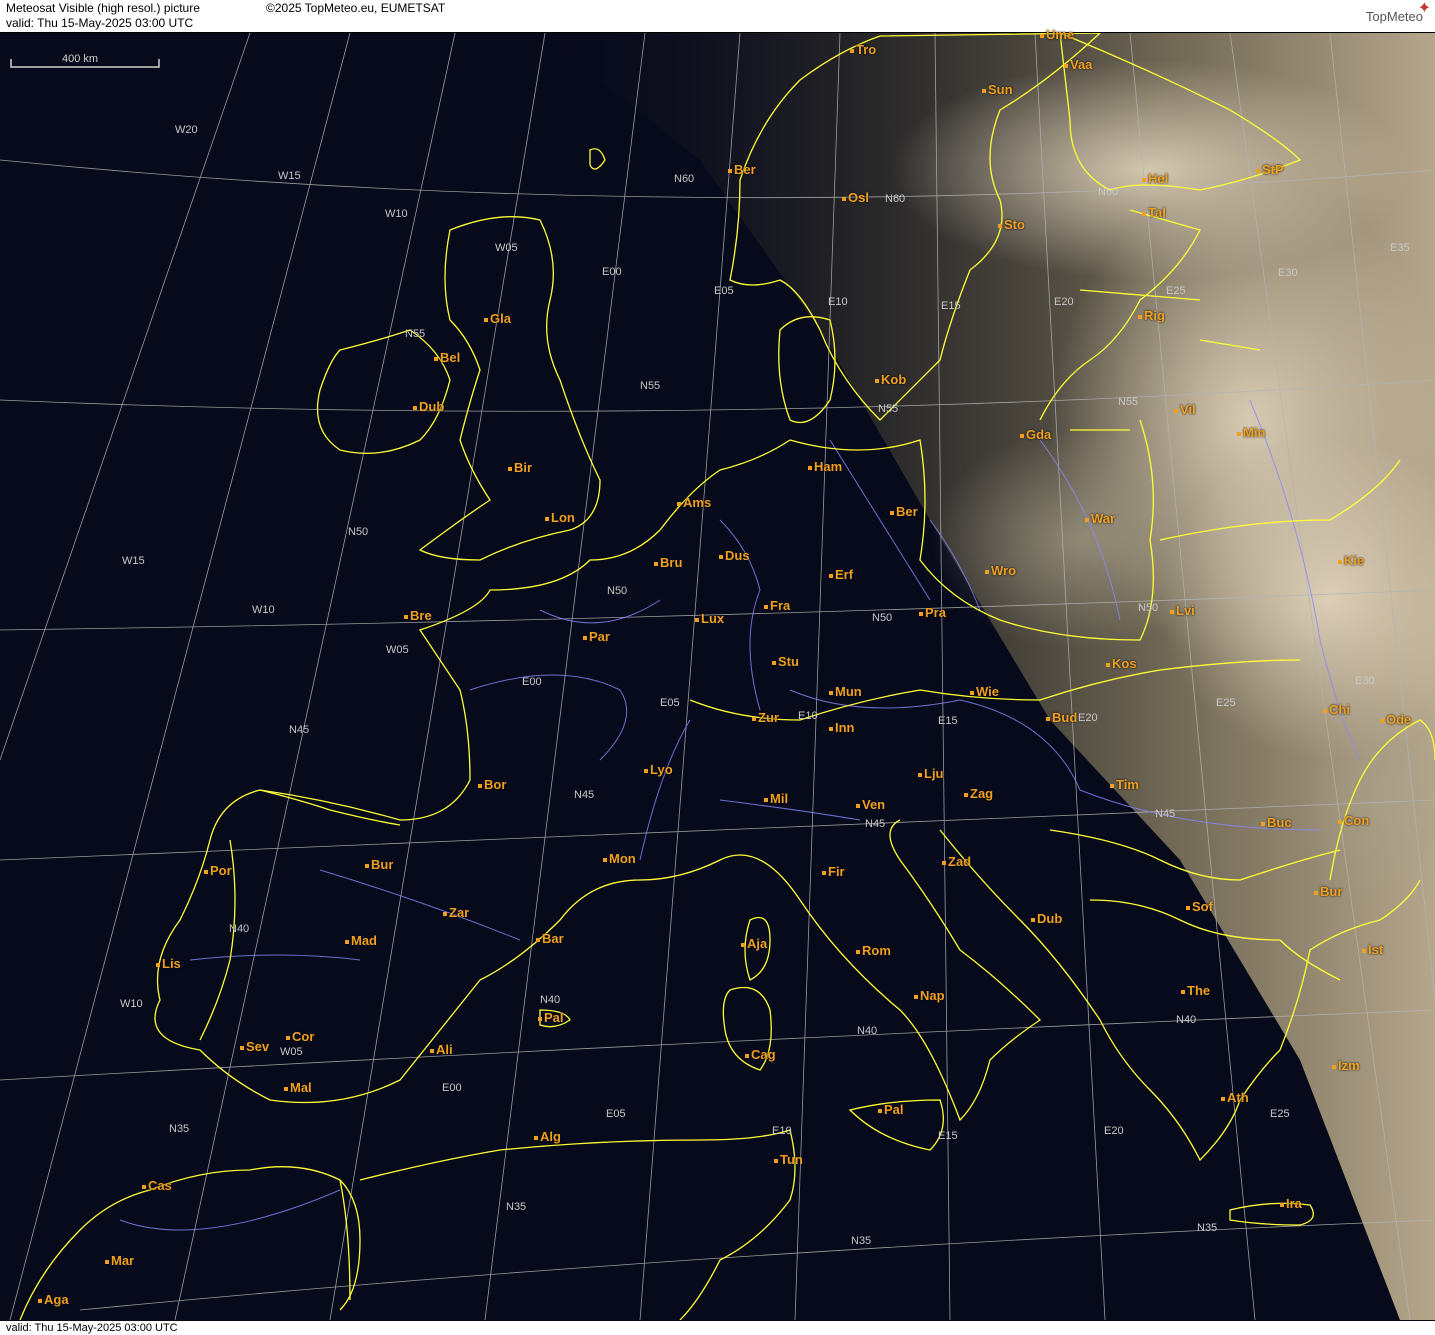 This screenshot has height=1335, width=1435. Describe the element at coordinates (842, 727) in the screenshot. I see `city-marker: Inn` at that location.